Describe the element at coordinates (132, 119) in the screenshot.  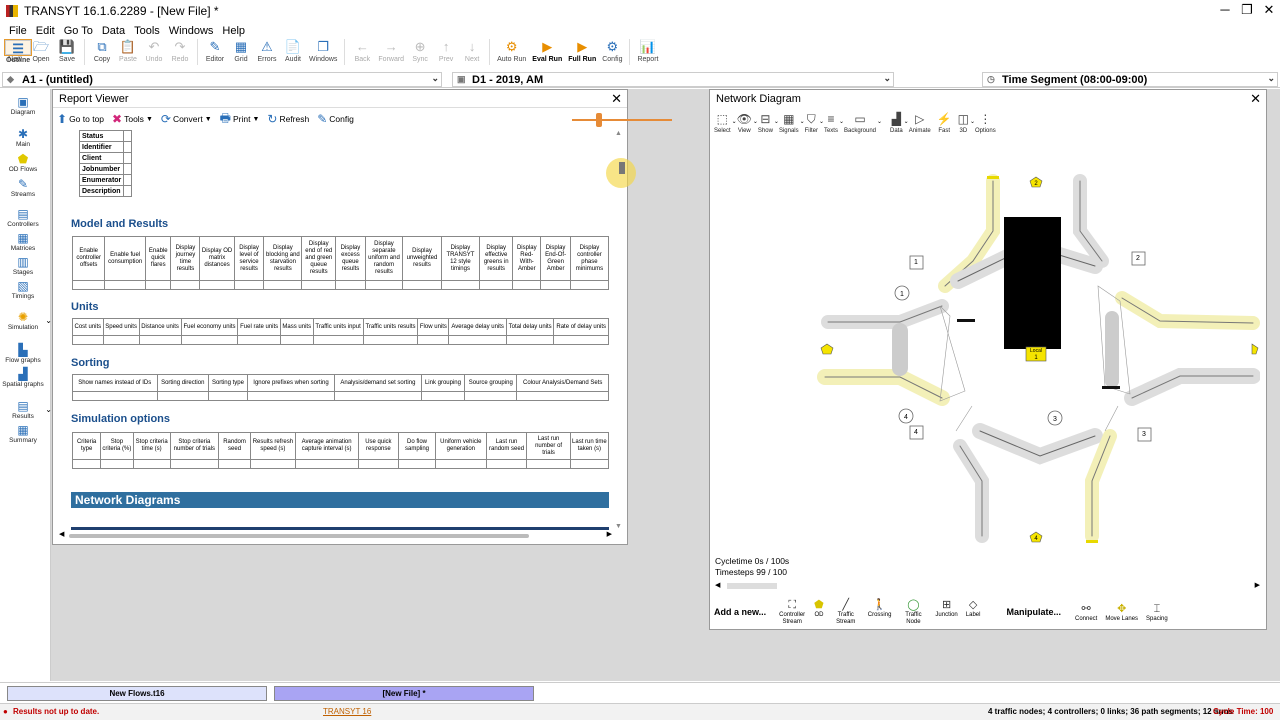
I see `tools-button: ✖ Tools ▼` at that location.